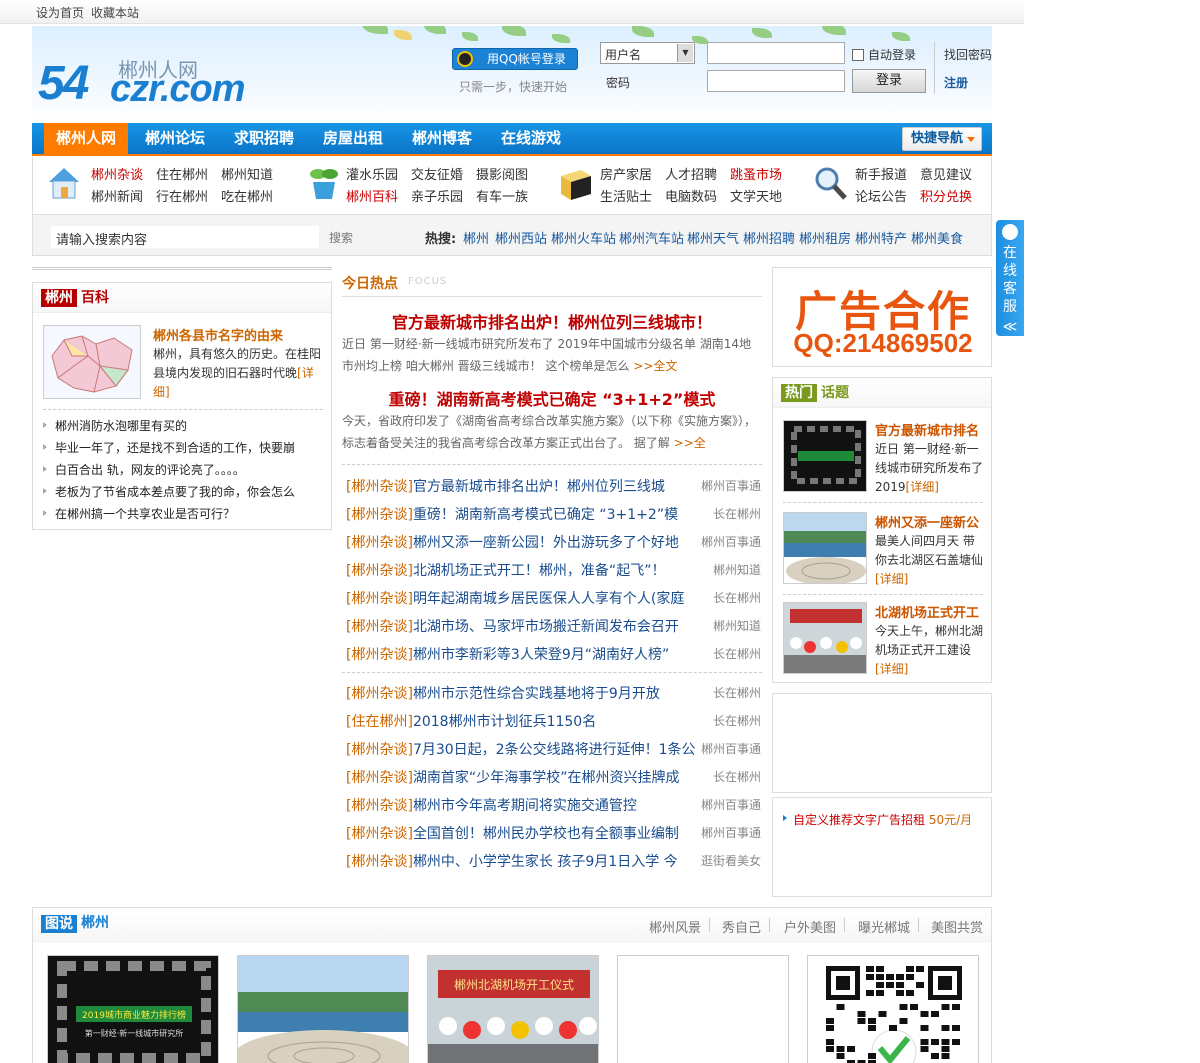  I want to click on online-service-tab: 在线客服 ≪, so click(1010, 278).